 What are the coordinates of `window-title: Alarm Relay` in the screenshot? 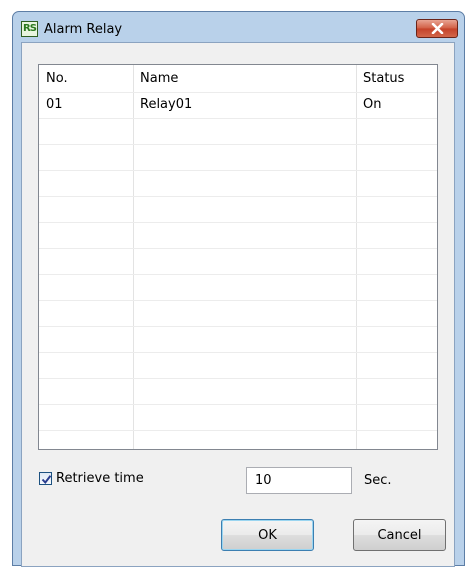 It's located at (83, 29).